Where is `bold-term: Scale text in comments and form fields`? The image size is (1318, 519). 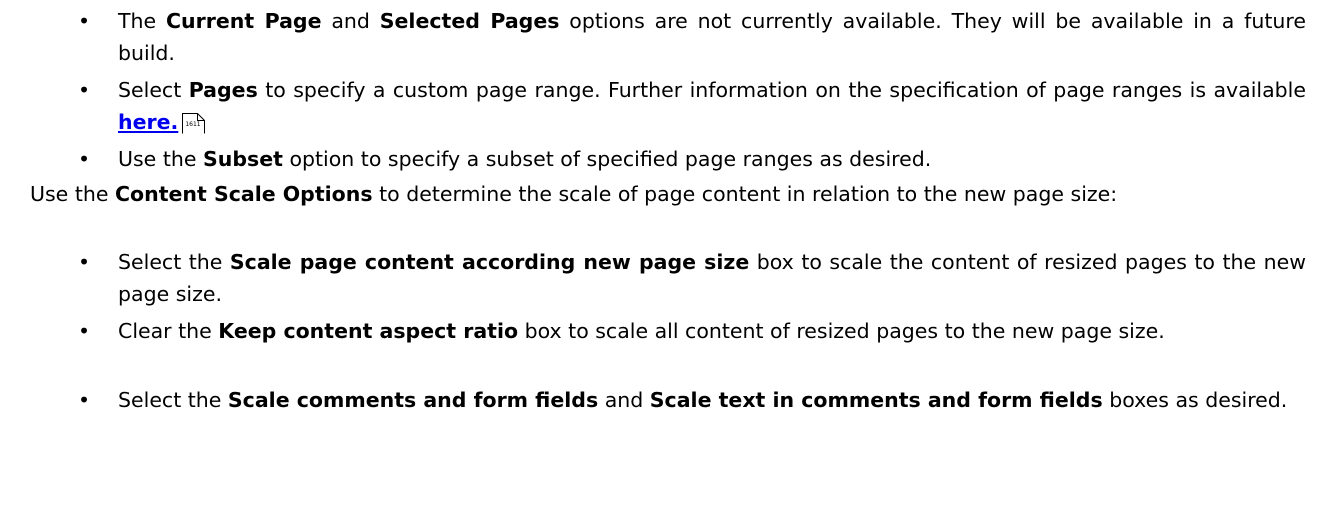 bold-term: Scale text in comments and form fields is located at coordinates (876, 400).